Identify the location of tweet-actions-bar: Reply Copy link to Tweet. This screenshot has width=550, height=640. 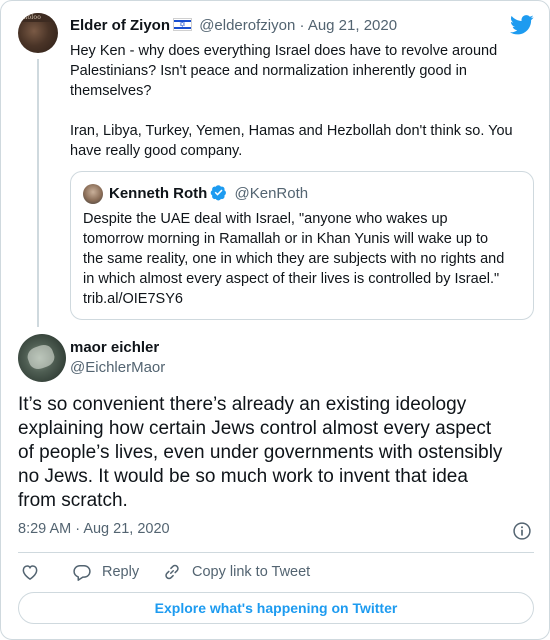
(278, 572).